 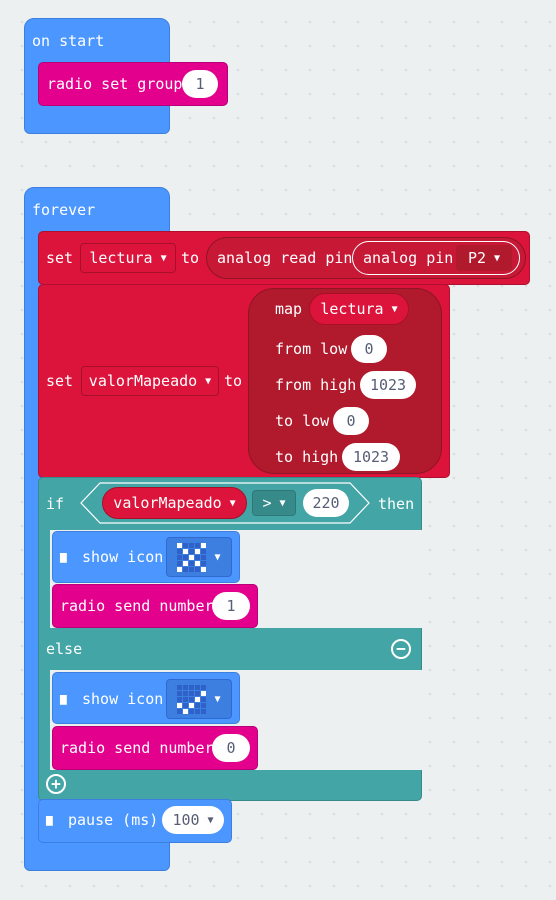 I want to click on from-low-label: from low, so click(x=311, y=349).